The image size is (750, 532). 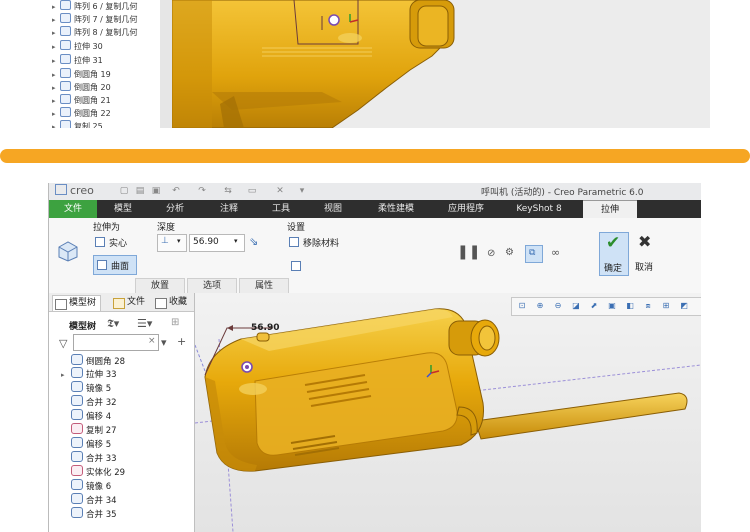 I want to click on preview-icon: ⚙, so click(x=509, y=252).